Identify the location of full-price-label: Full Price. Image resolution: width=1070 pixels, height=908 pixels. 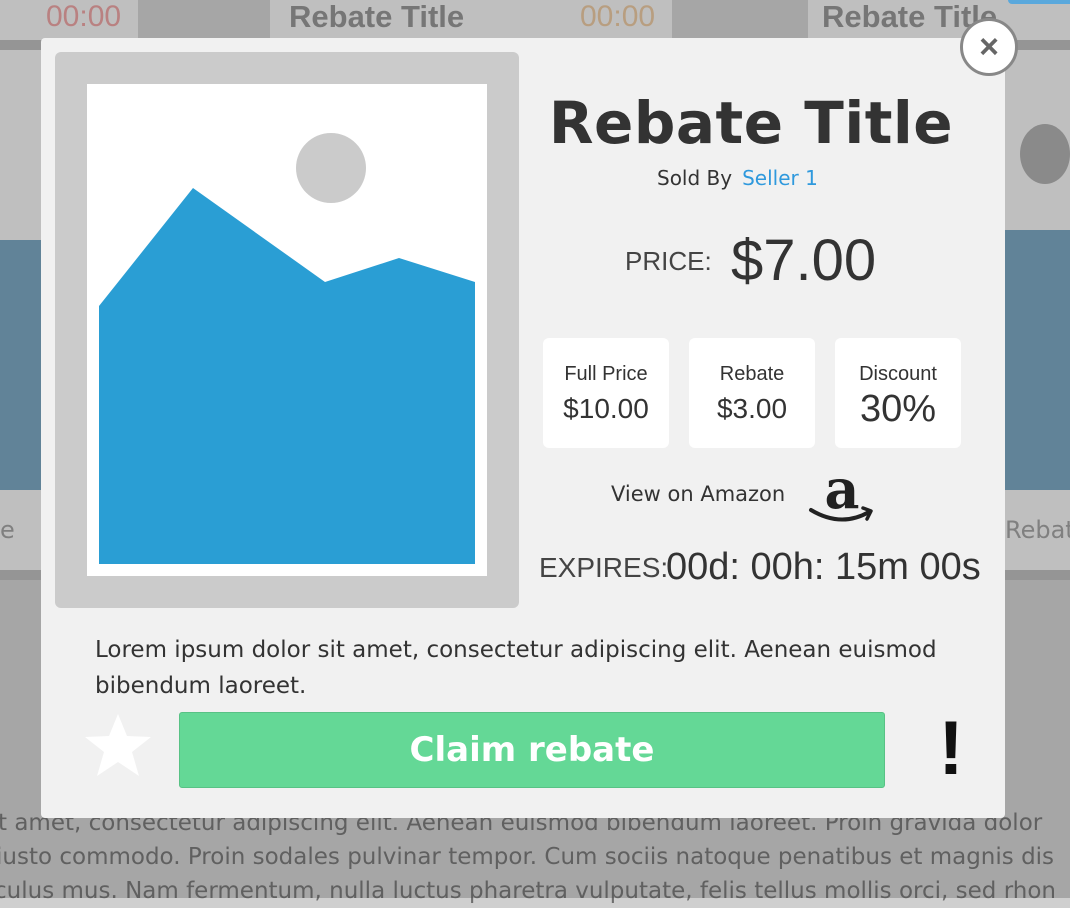
(606, 374).